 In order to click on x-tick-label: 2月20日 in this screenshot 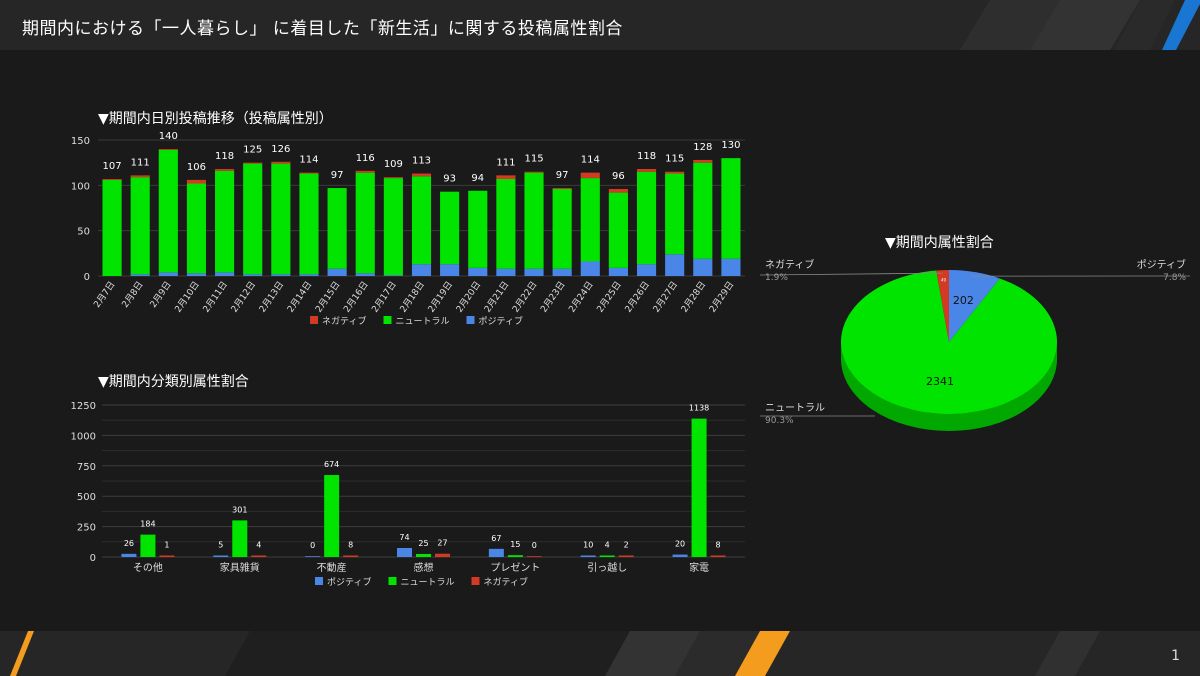, I will do `click(468, 296)`.